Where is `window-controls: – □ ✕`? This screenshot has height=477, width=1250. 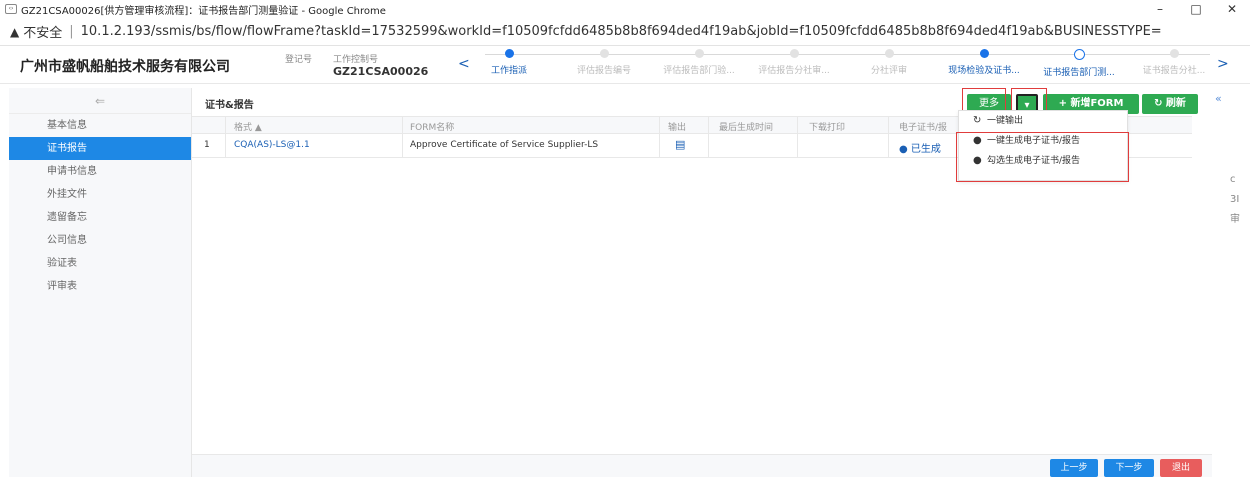 window-controls: – □ ✕ is located at coordinates (1196, 9).